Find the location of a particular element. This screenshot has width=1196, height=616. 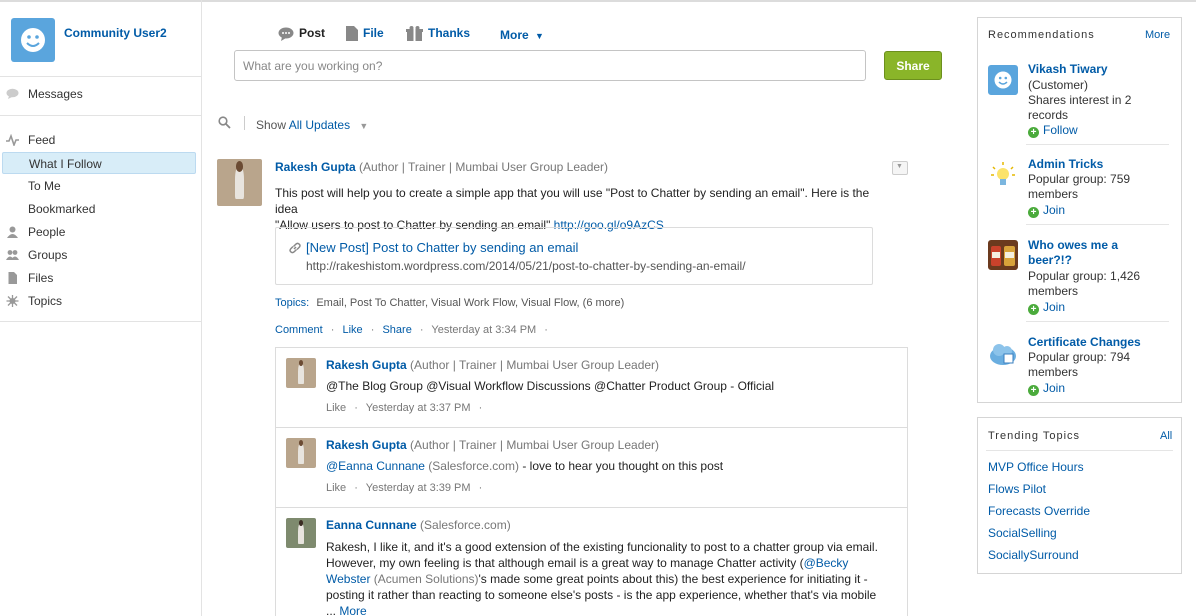

rec-interest-link: Shares interest in 2 is located at coordinates (1103, 100).